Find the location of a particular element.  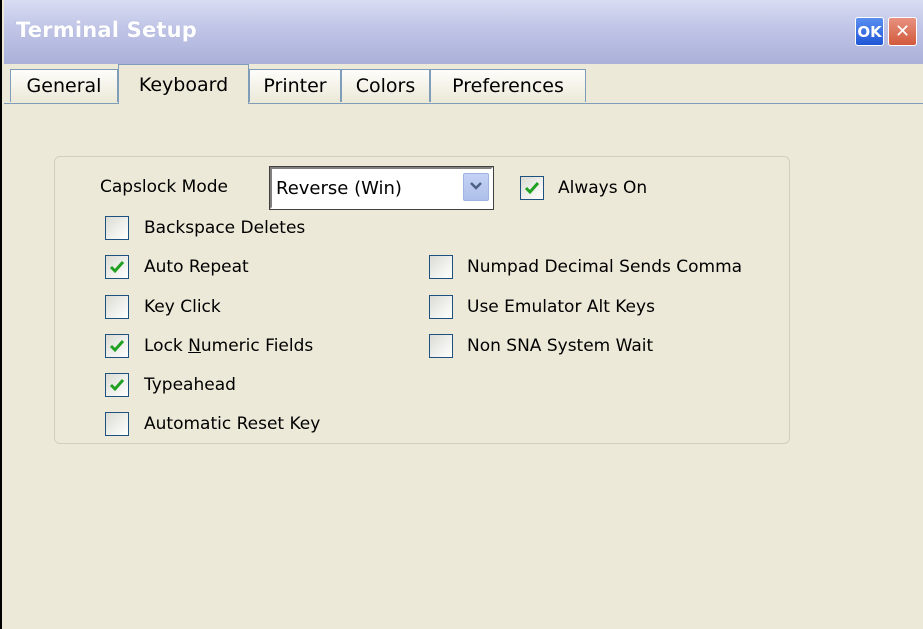

auto-repeat-checkbox is located at coordinates (117, 267).